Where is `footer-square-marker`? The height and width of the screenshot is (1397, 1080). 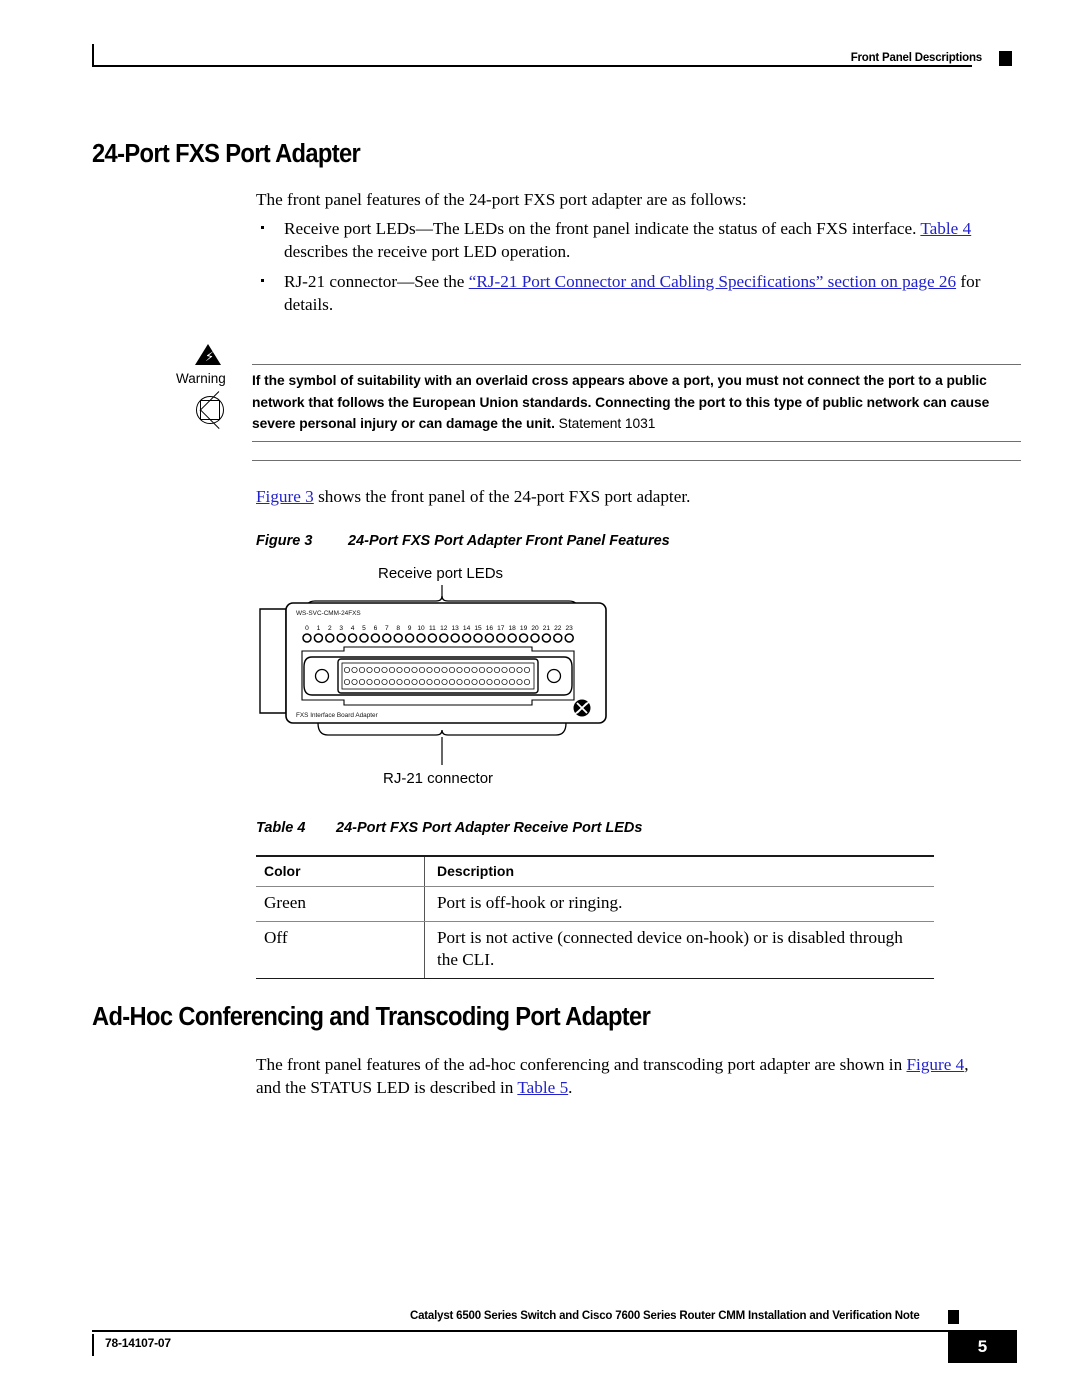
footer-square-marker is located at coordinates (953, 1317).